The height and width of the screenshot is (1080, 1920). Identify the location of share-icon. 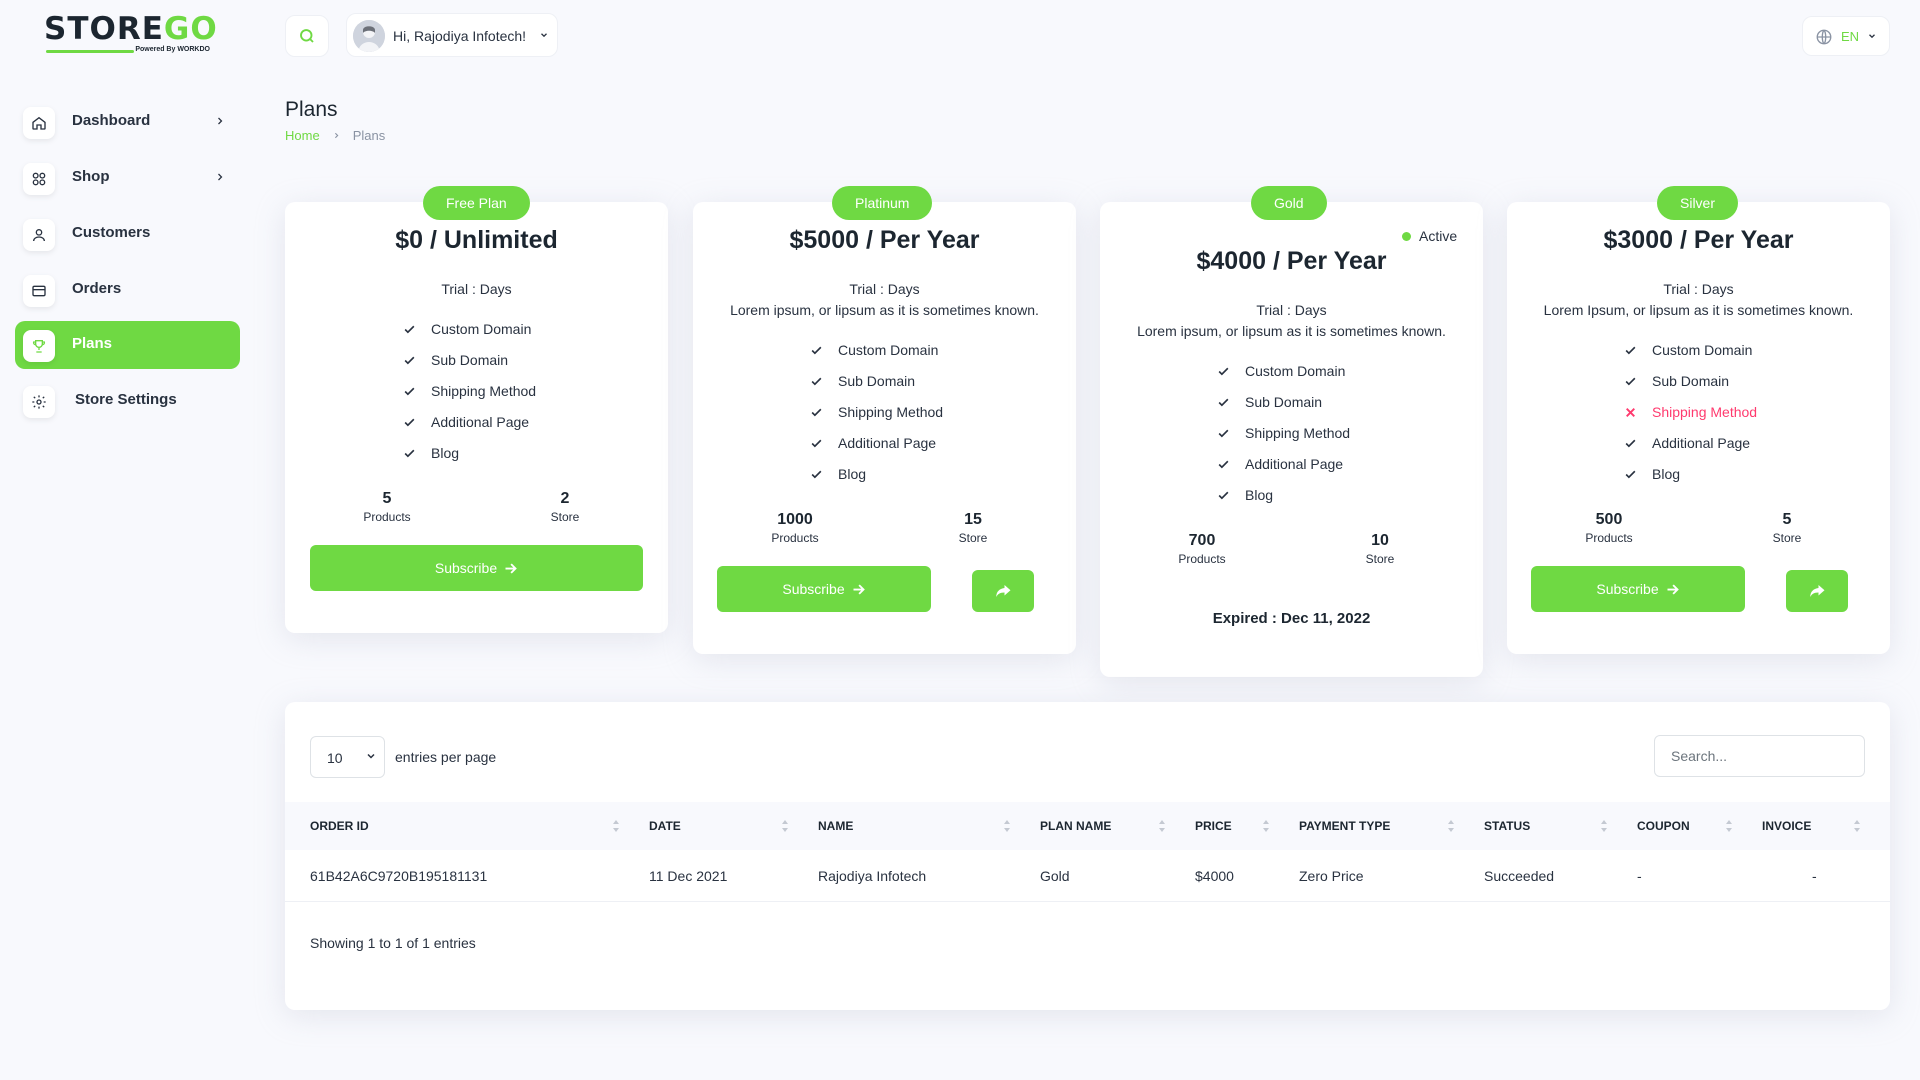
(1817, 591).